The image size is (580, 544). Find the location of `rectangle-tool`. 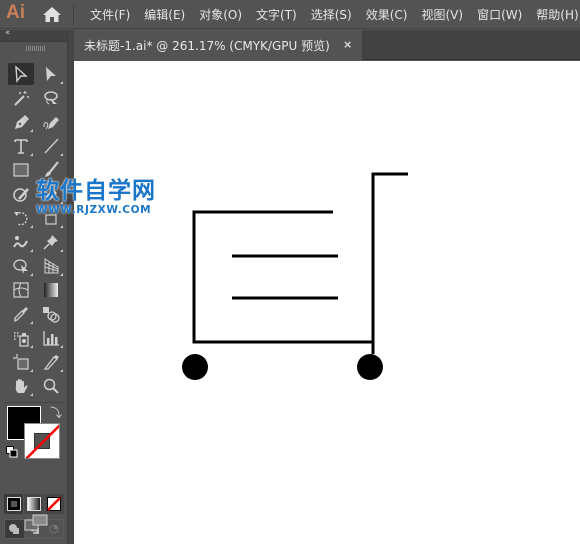

rectangle-tool is located at coordinates (21, 170).